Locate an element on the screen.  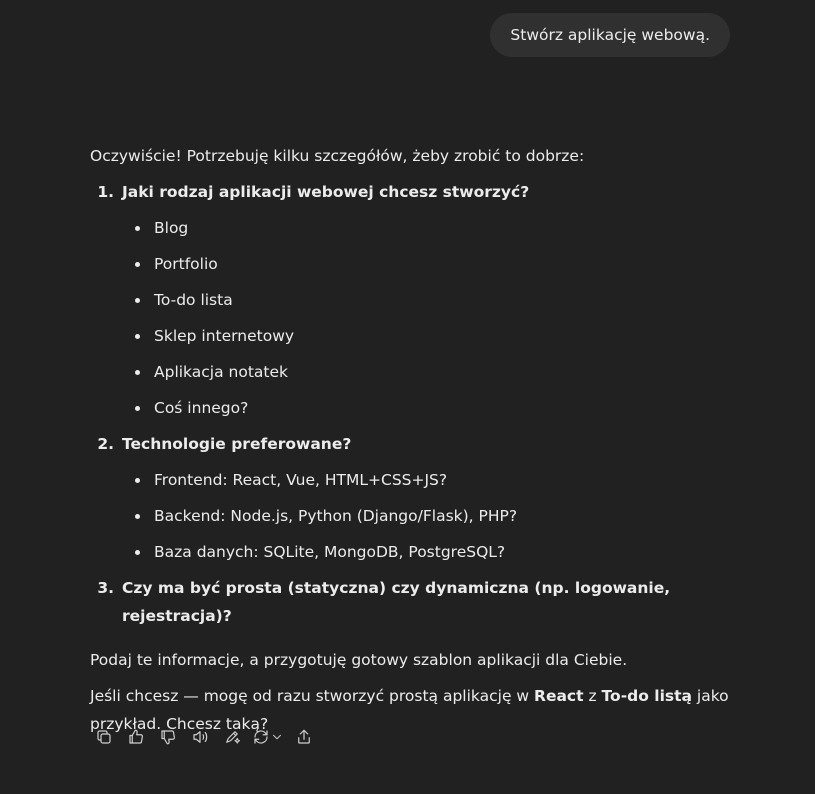
question-2: 2. Technologie preferowane? is located at coordinates (410, 444).